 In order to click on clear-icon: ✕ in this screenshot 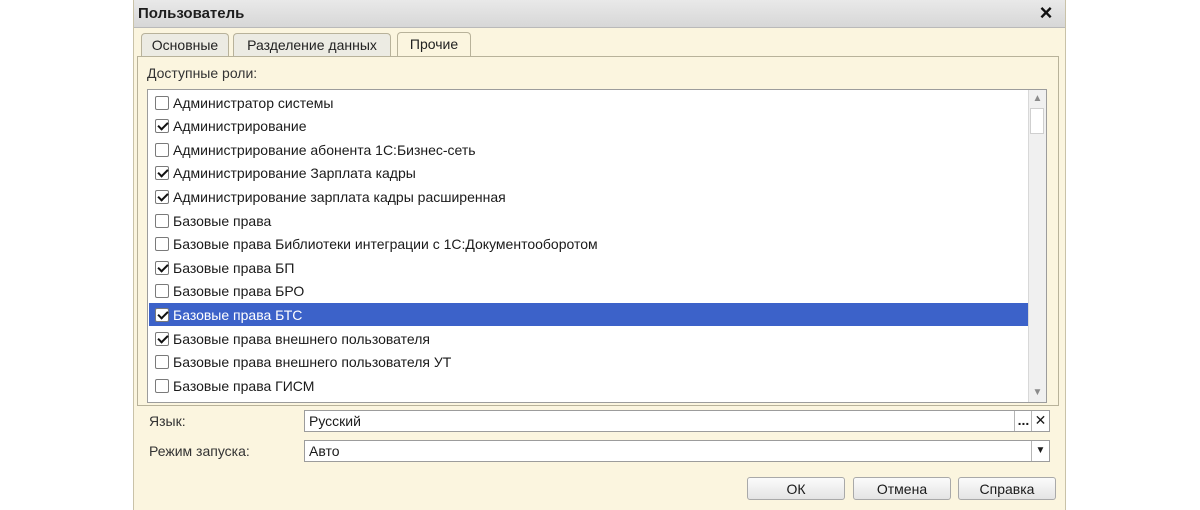, I will do `click(1040, 421)`.